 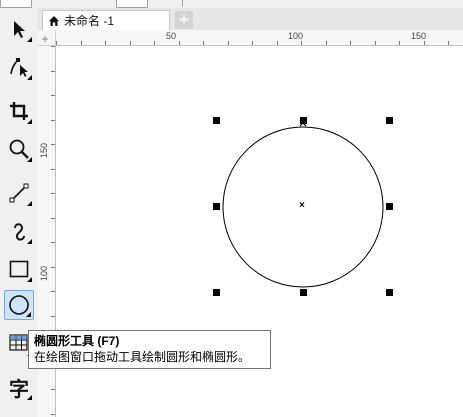 What do you see at coordinates (142, 357) in the screenshot?
I see `tooltip-description: 在绘图窗口拖动工具绘制圆形和椭圆形。` at bounding box center [142, 357].